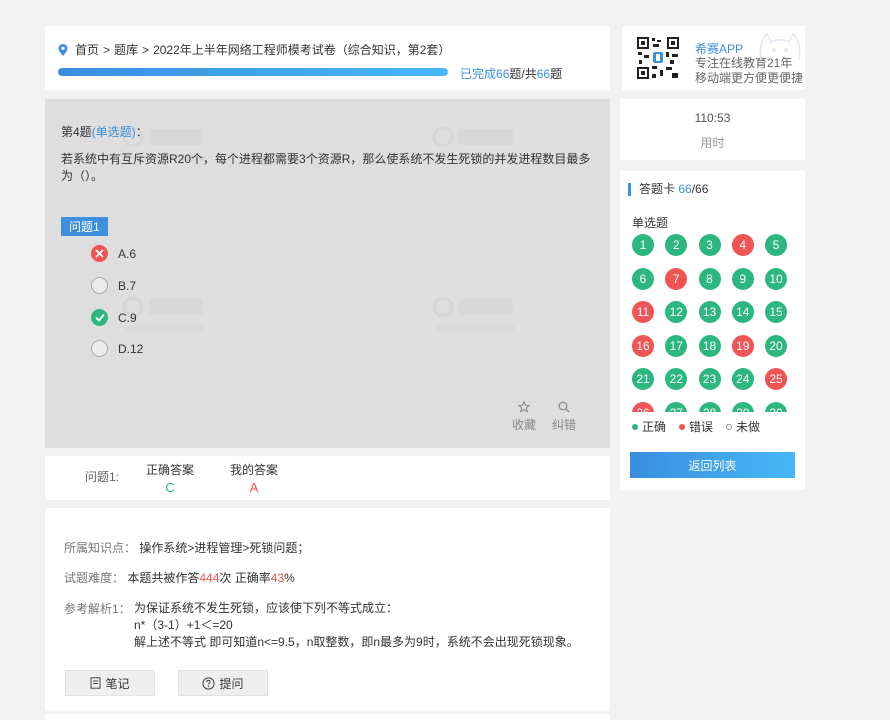 This screenshot has height=720, width=890. What do you see at coordinates (776, 345) in the screenshot?
I see `card-question-20: 20` at bounding box center [776, 345].